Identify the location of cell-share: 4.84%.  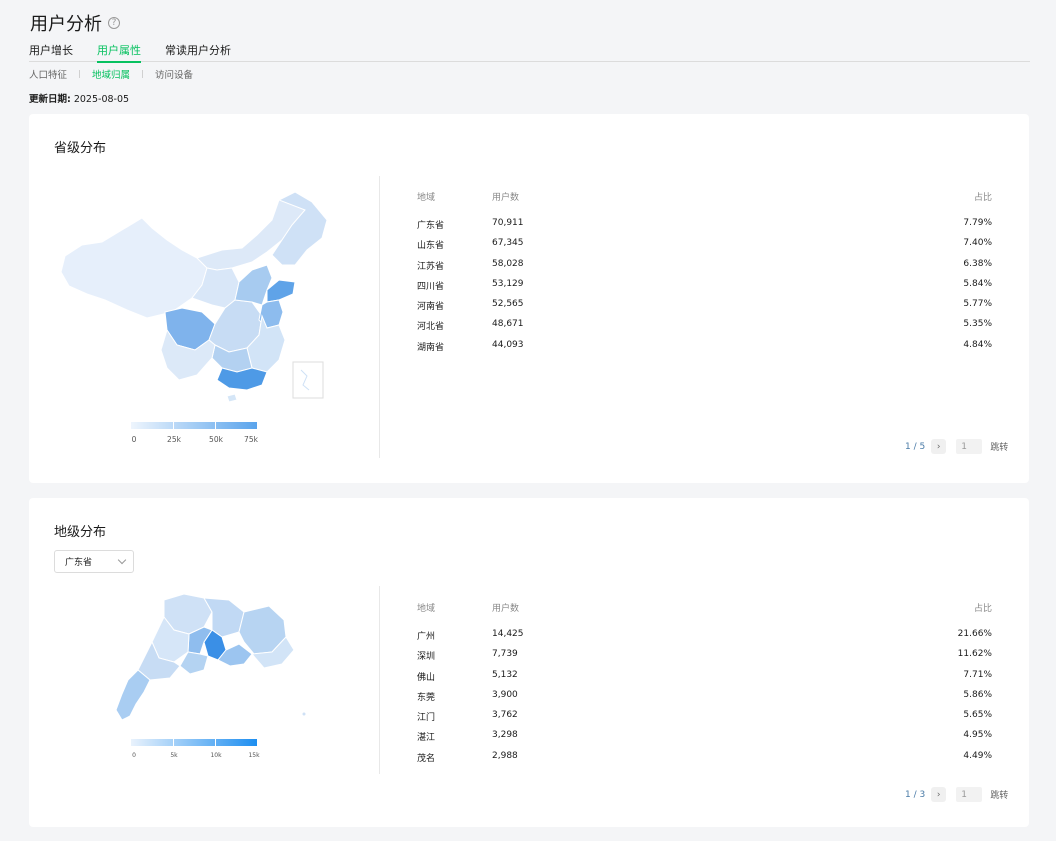
(977, 344).